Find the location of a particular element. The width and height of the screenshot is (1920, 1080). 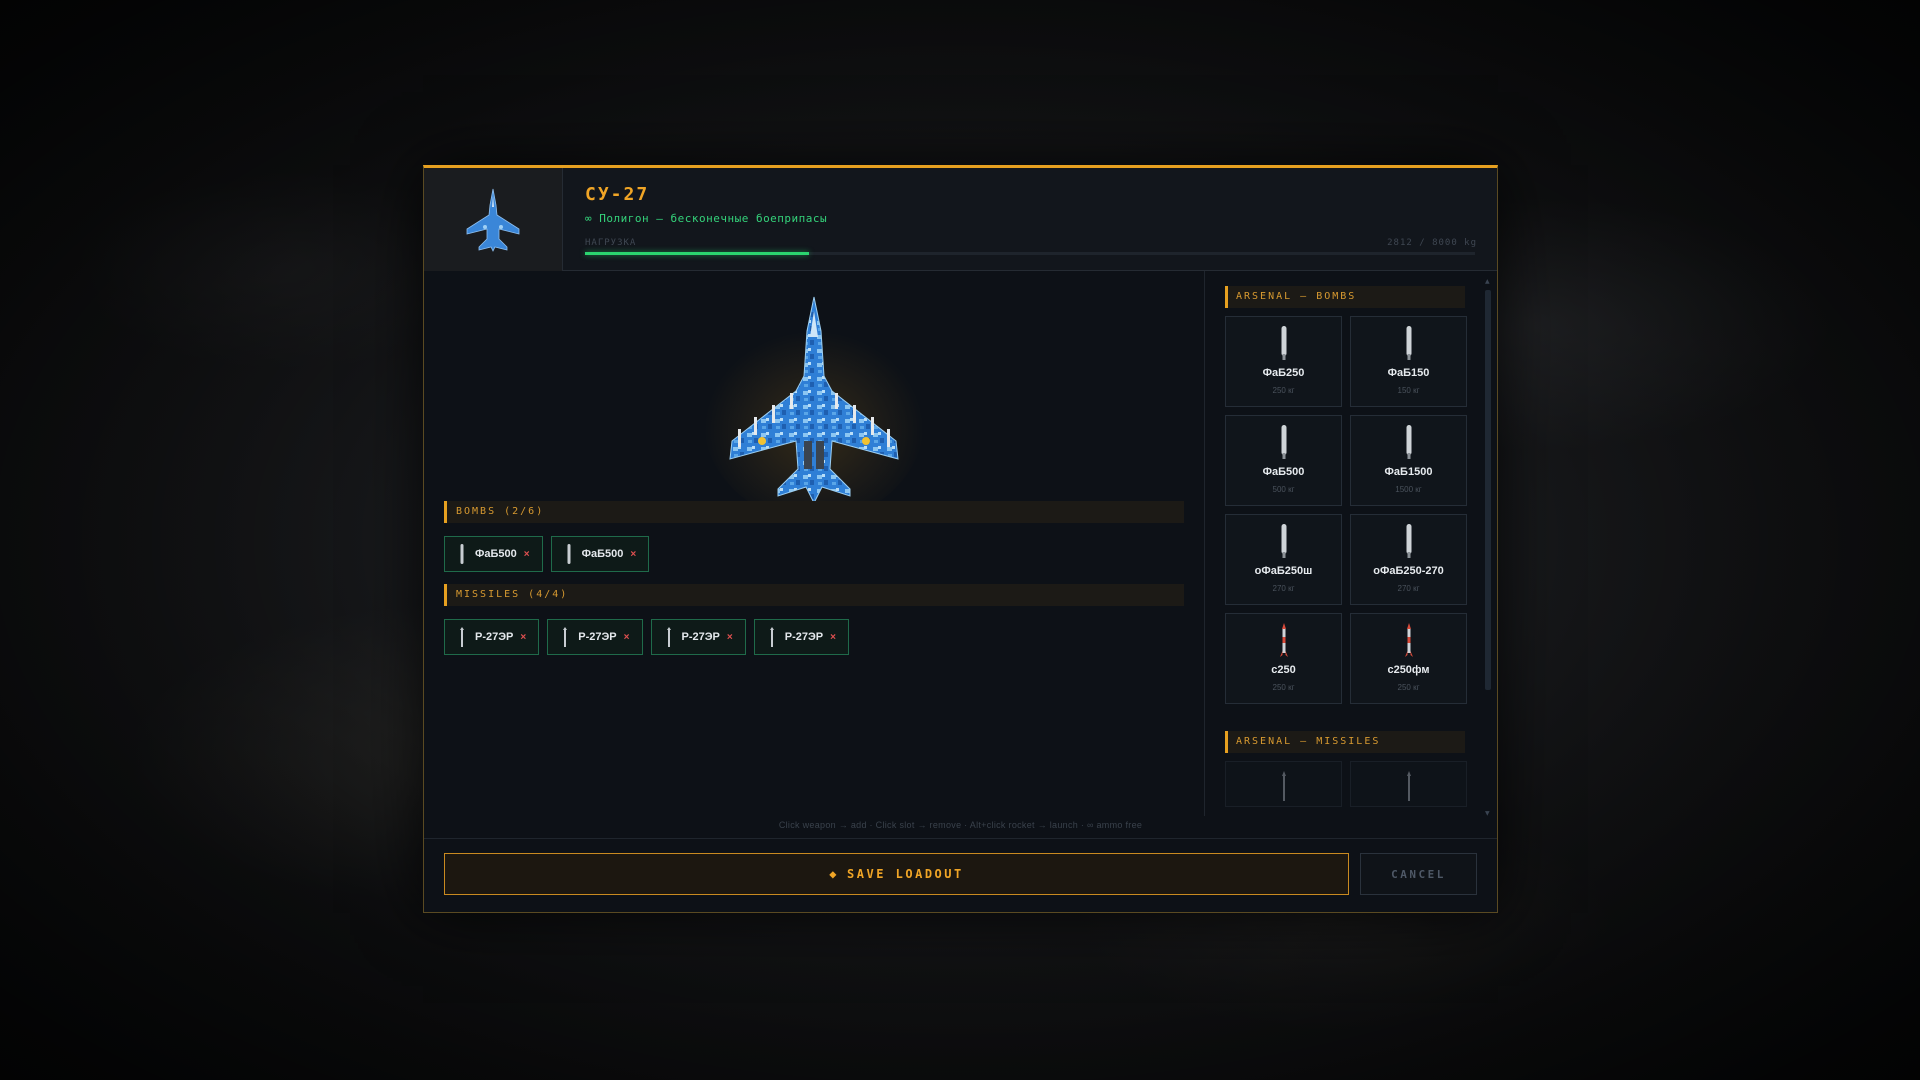

save-loadout-button: ◆ SAVE LOADOUT is located at coordinates (896, 874).